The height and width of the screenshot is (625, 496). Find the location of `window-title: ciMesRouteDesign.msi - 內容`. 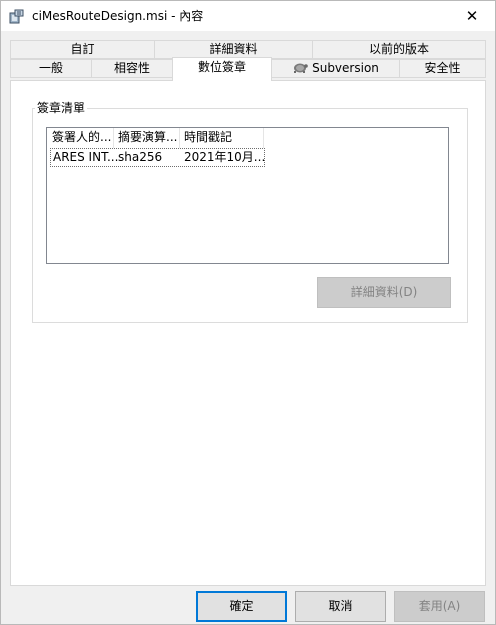

window-title: ciMesRouteDesign.msi - 內容 is located at coordinates (118, 16).